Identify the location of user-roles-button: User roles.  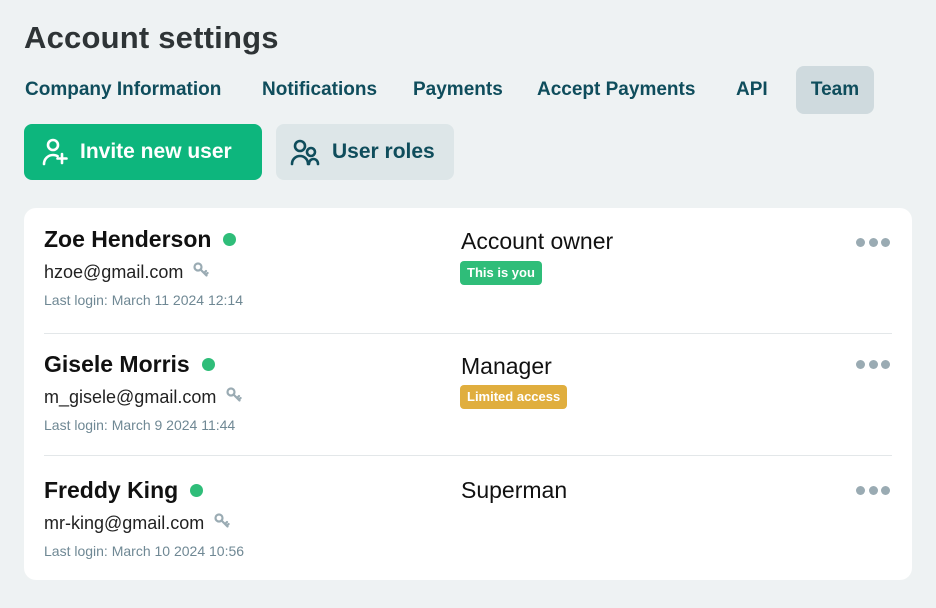
(365, 152).